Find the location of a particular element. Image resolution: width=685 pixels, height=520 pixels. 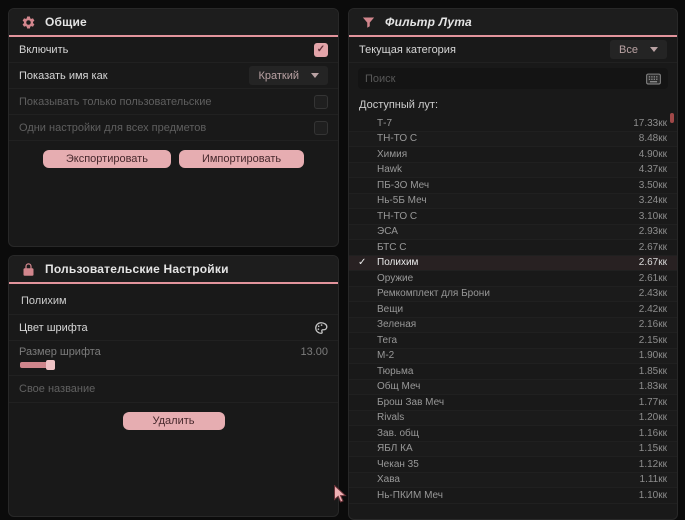

search-input is located at coordinates (505, 78).